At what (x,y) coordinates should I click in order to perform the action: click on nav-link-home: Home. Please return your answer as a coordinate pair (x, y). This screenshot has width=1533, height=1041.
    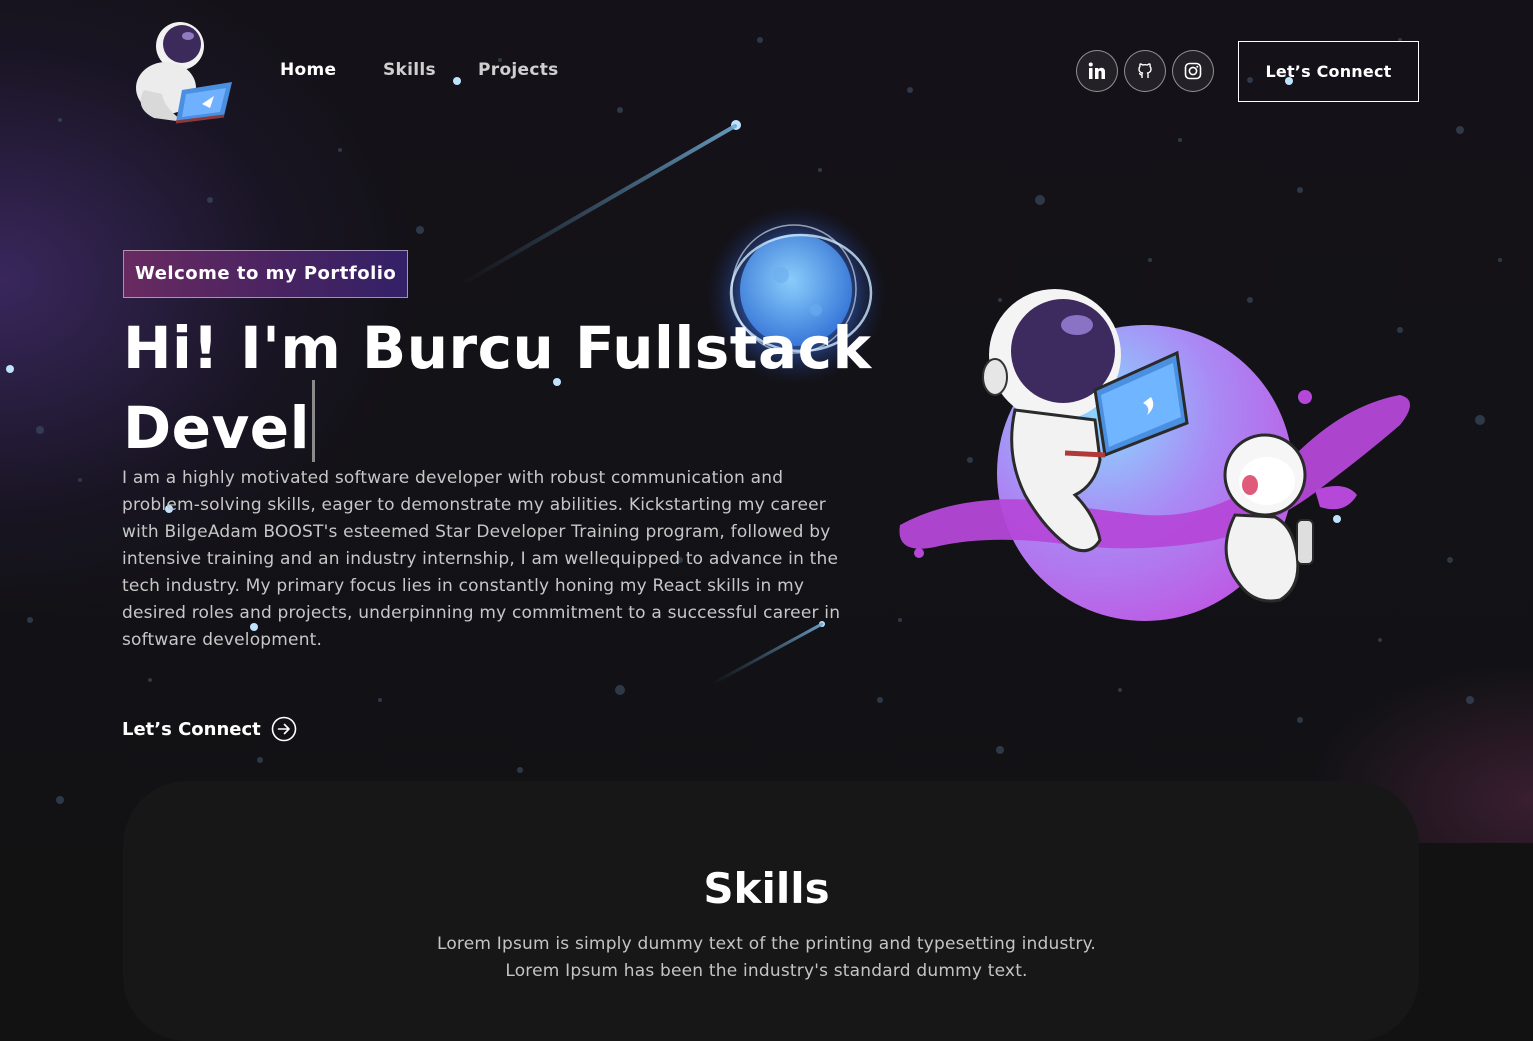
    Looking at the image, I should click on (308, 70).